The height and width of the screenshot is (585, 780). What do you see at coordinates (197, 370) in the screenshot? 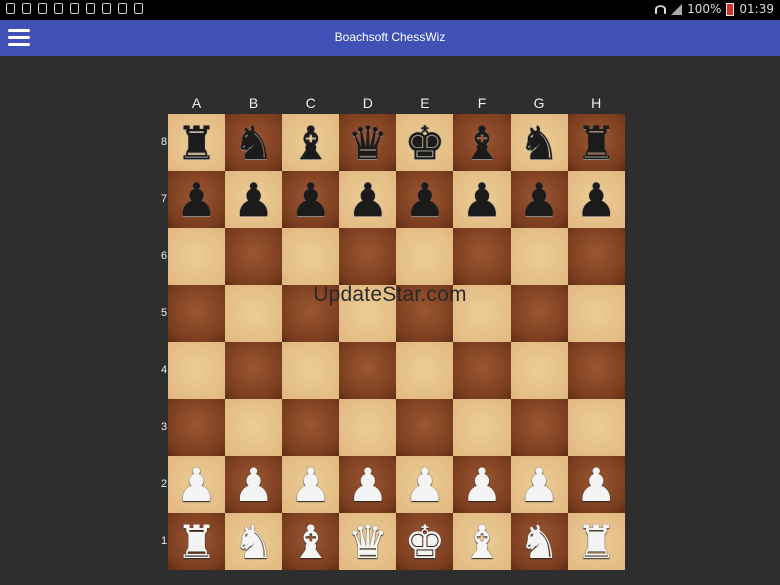
I see `square-a4` at bounding box center [197, 370].